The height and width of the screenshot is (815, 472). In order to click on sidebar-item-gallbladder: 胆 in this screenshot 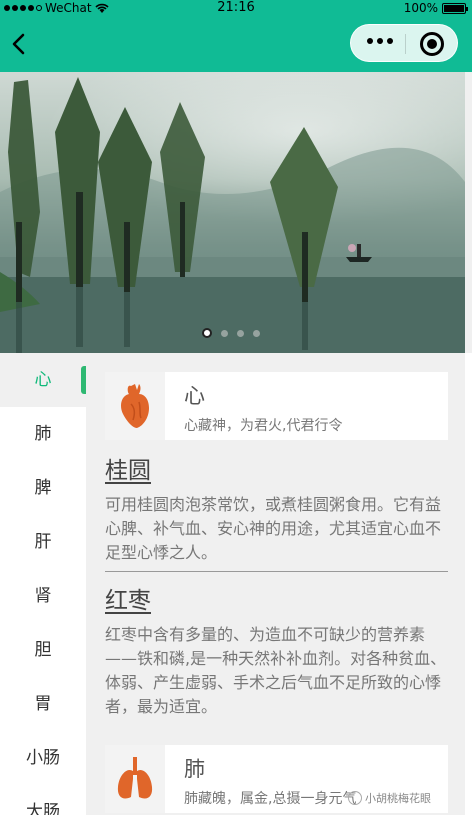, I will do `click(43, 650)`.